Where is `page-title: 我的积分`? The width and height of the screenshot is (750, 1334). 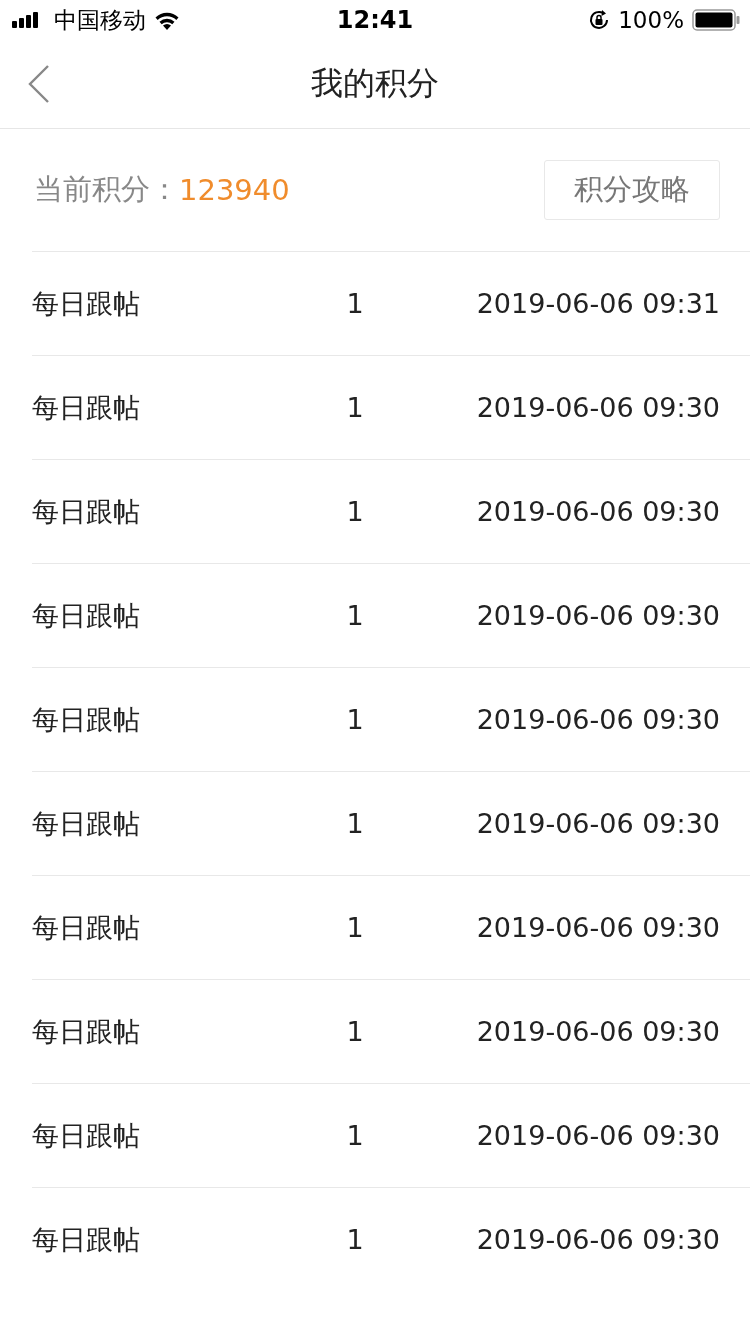 page-title: 我的积分 is located at coordinates (375, 83).